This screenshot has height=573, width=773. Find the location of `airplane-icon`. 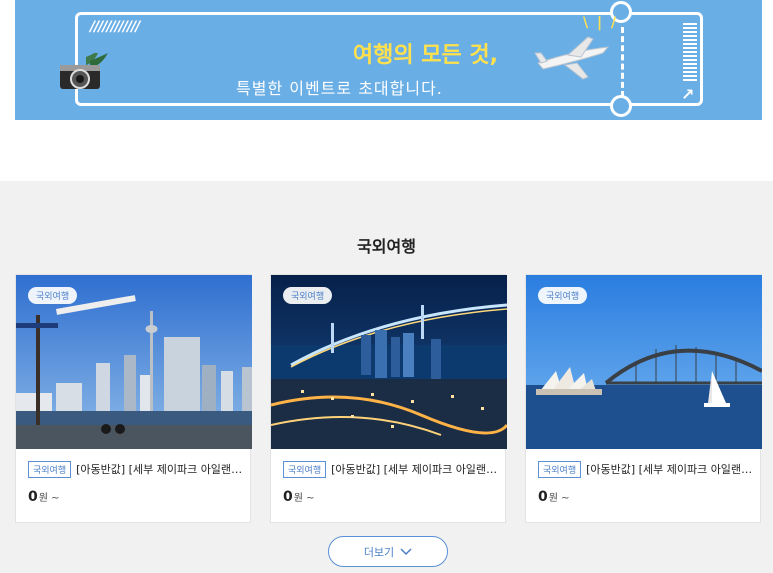

airplane-icon is located at coordinates (572, 58).